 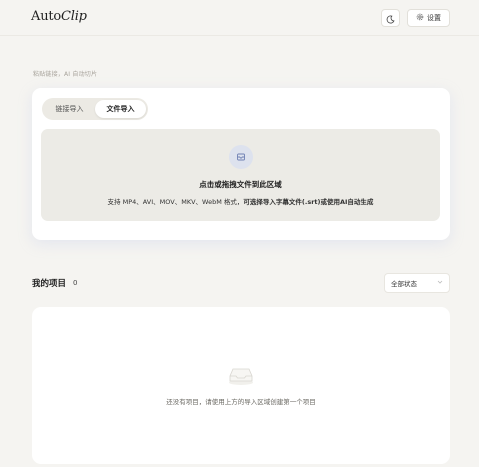 What do you see at coordinates (241, 157) in the screenshot?
I see `upload-icon` at bounding box center [241, 157].